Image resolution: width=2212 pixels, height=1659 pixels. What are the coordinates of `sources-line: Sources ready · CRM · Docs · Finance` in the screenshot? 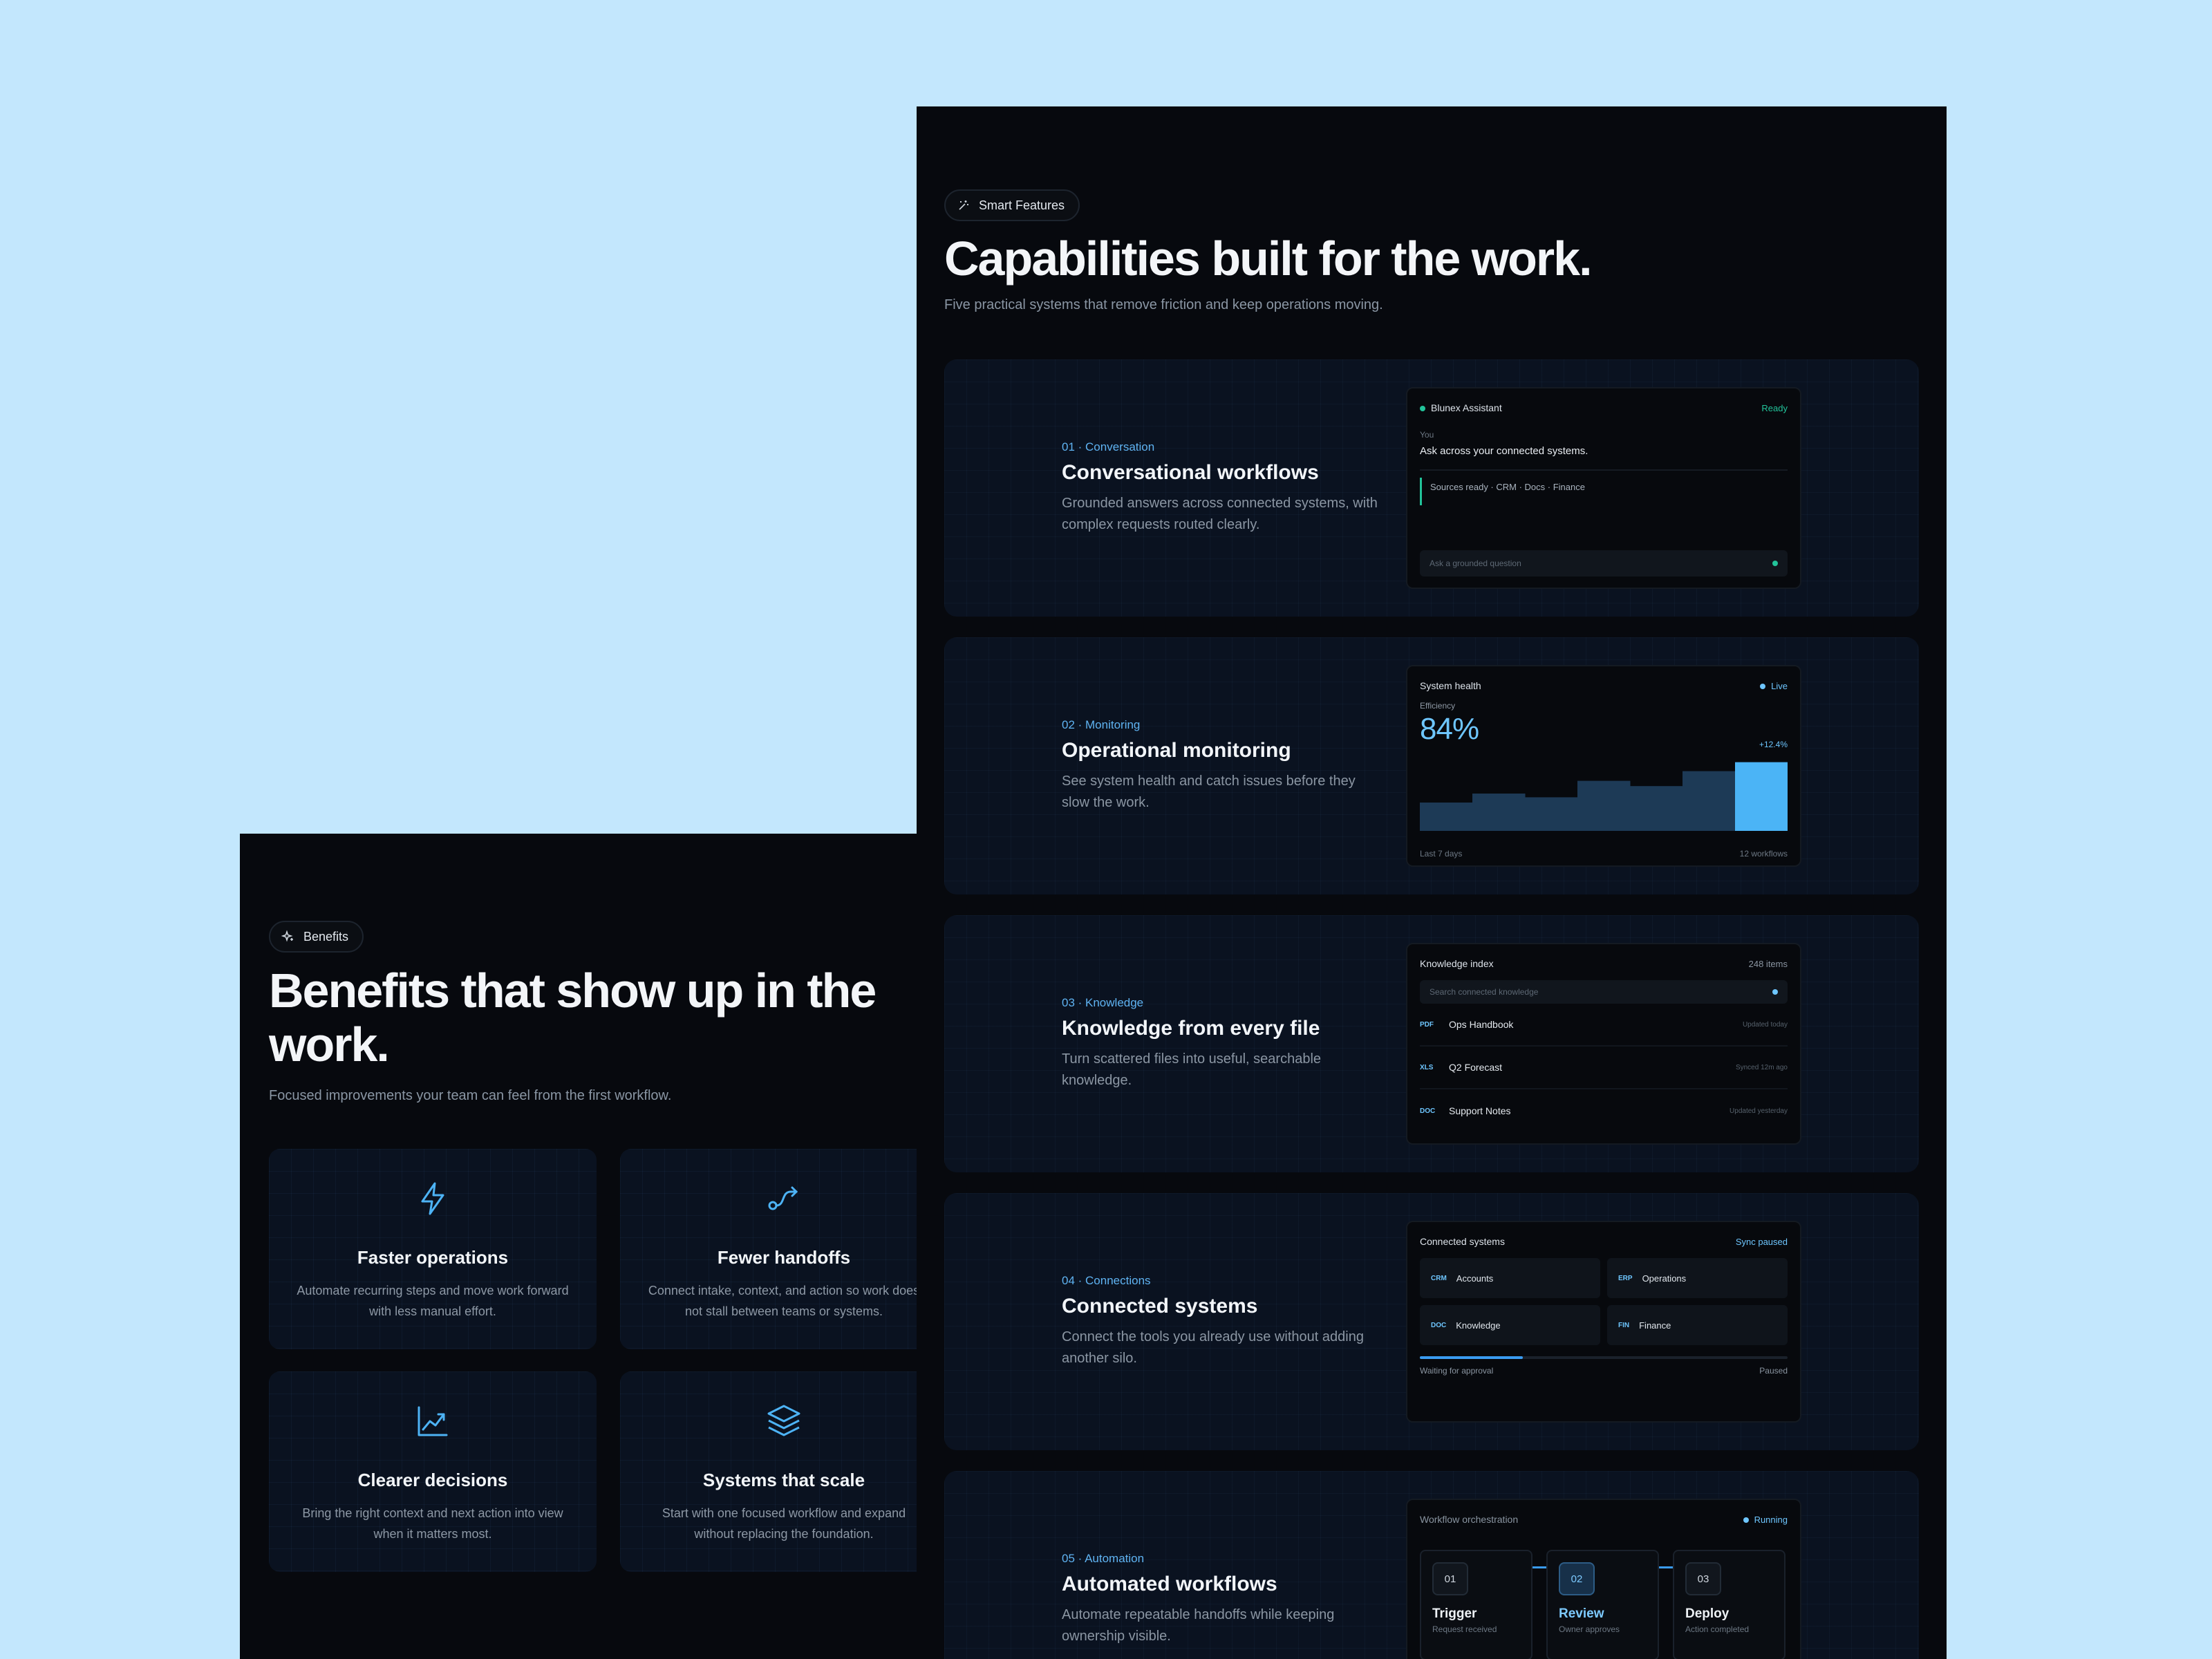 It's located at (1604, 491).